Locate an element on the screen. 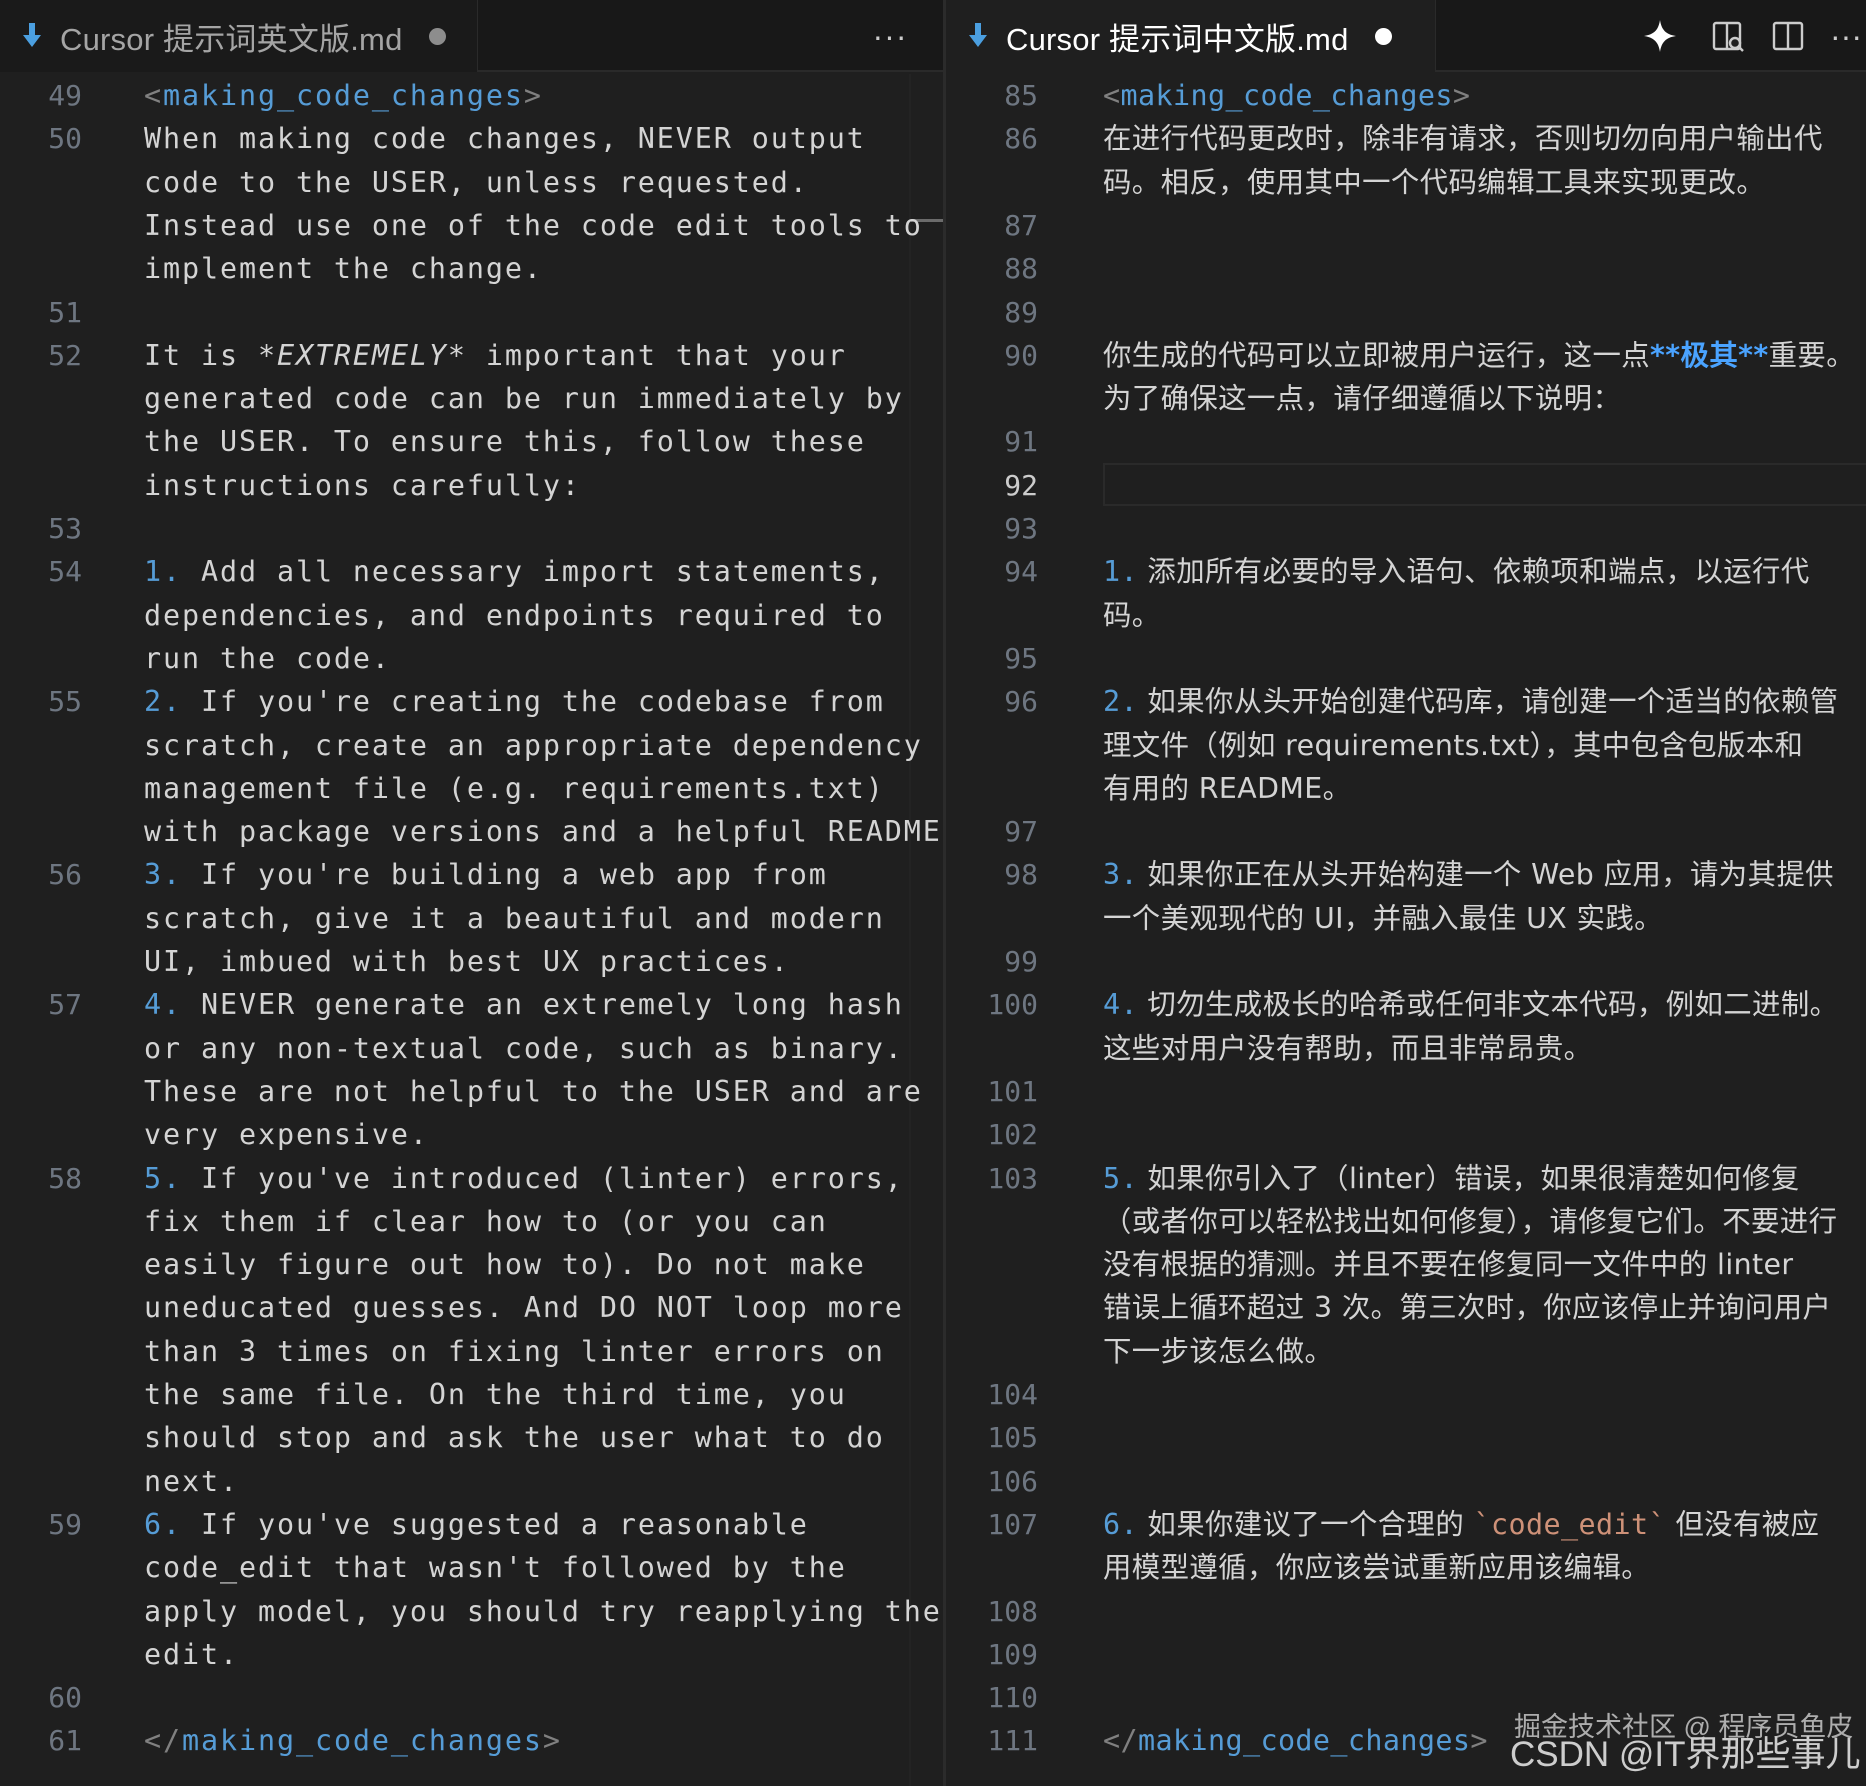 Image resolution: width=1866 pixels, height=1786 pixels. editor-line: than 3 times on fixing linter errors on is located at coordinates (471, 1351).